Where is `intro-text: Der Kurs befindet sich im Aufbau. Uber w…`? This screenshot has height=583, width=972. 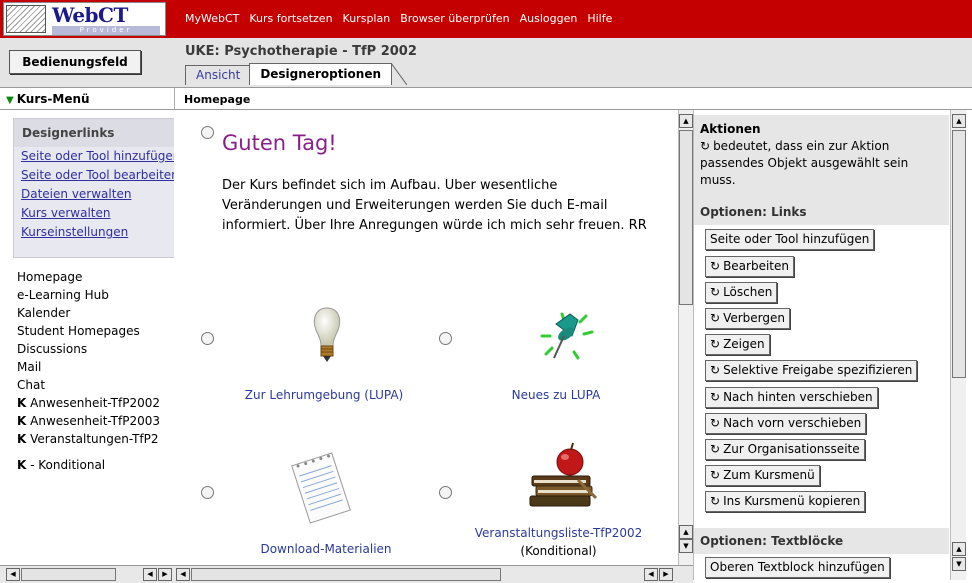
intro-text: Der Kurs befindet sich im Aufbau. Uber w… is located at coordinates (434, 205).